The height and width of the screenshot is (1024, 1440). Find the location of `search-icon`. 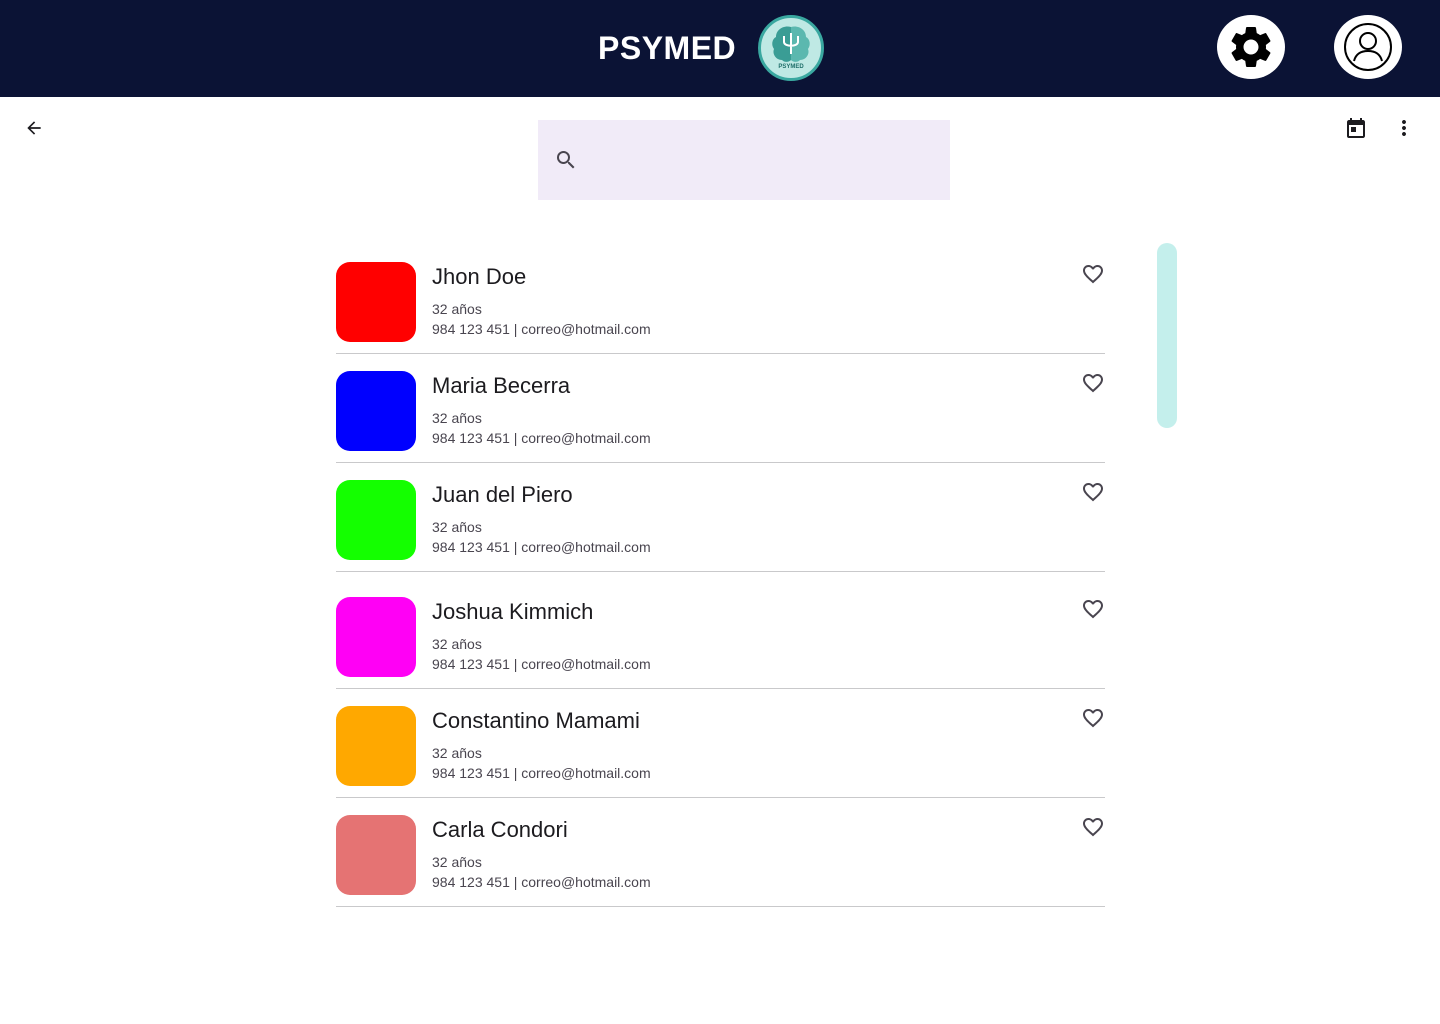

search-icon is located at coordinates (566, 160).